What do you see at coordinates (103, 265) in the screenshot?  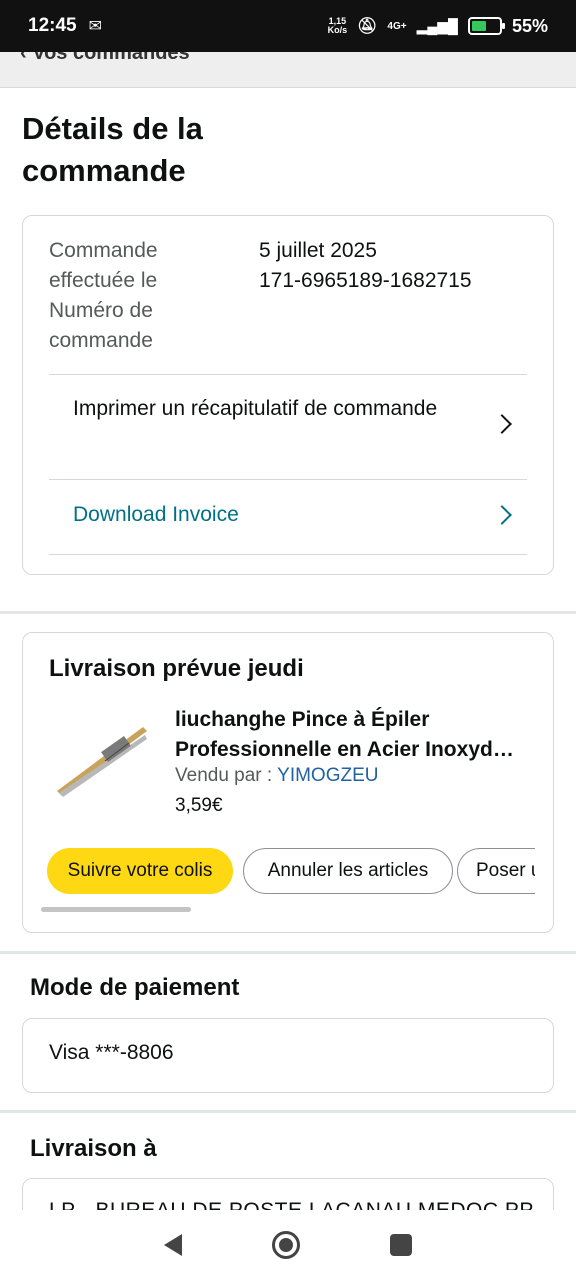 I see `order-date-label: Commande effectuée le` at bounding box center [103, 265].